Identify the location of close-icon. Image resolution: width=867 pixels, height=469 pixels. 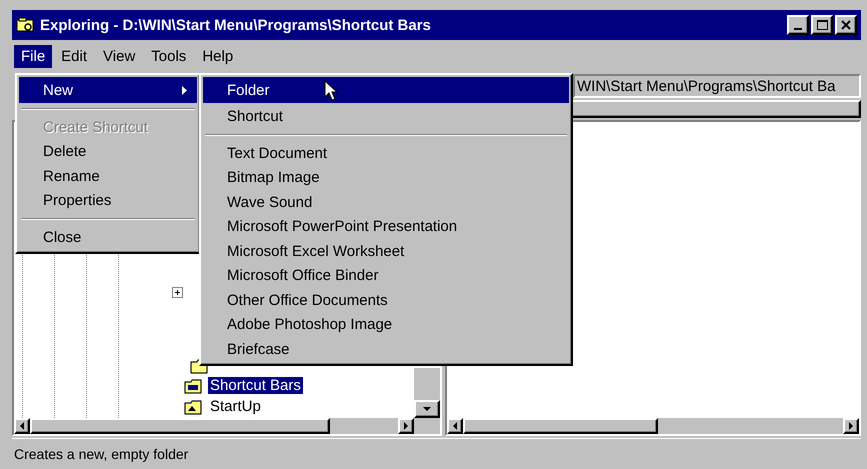
(846, 25).